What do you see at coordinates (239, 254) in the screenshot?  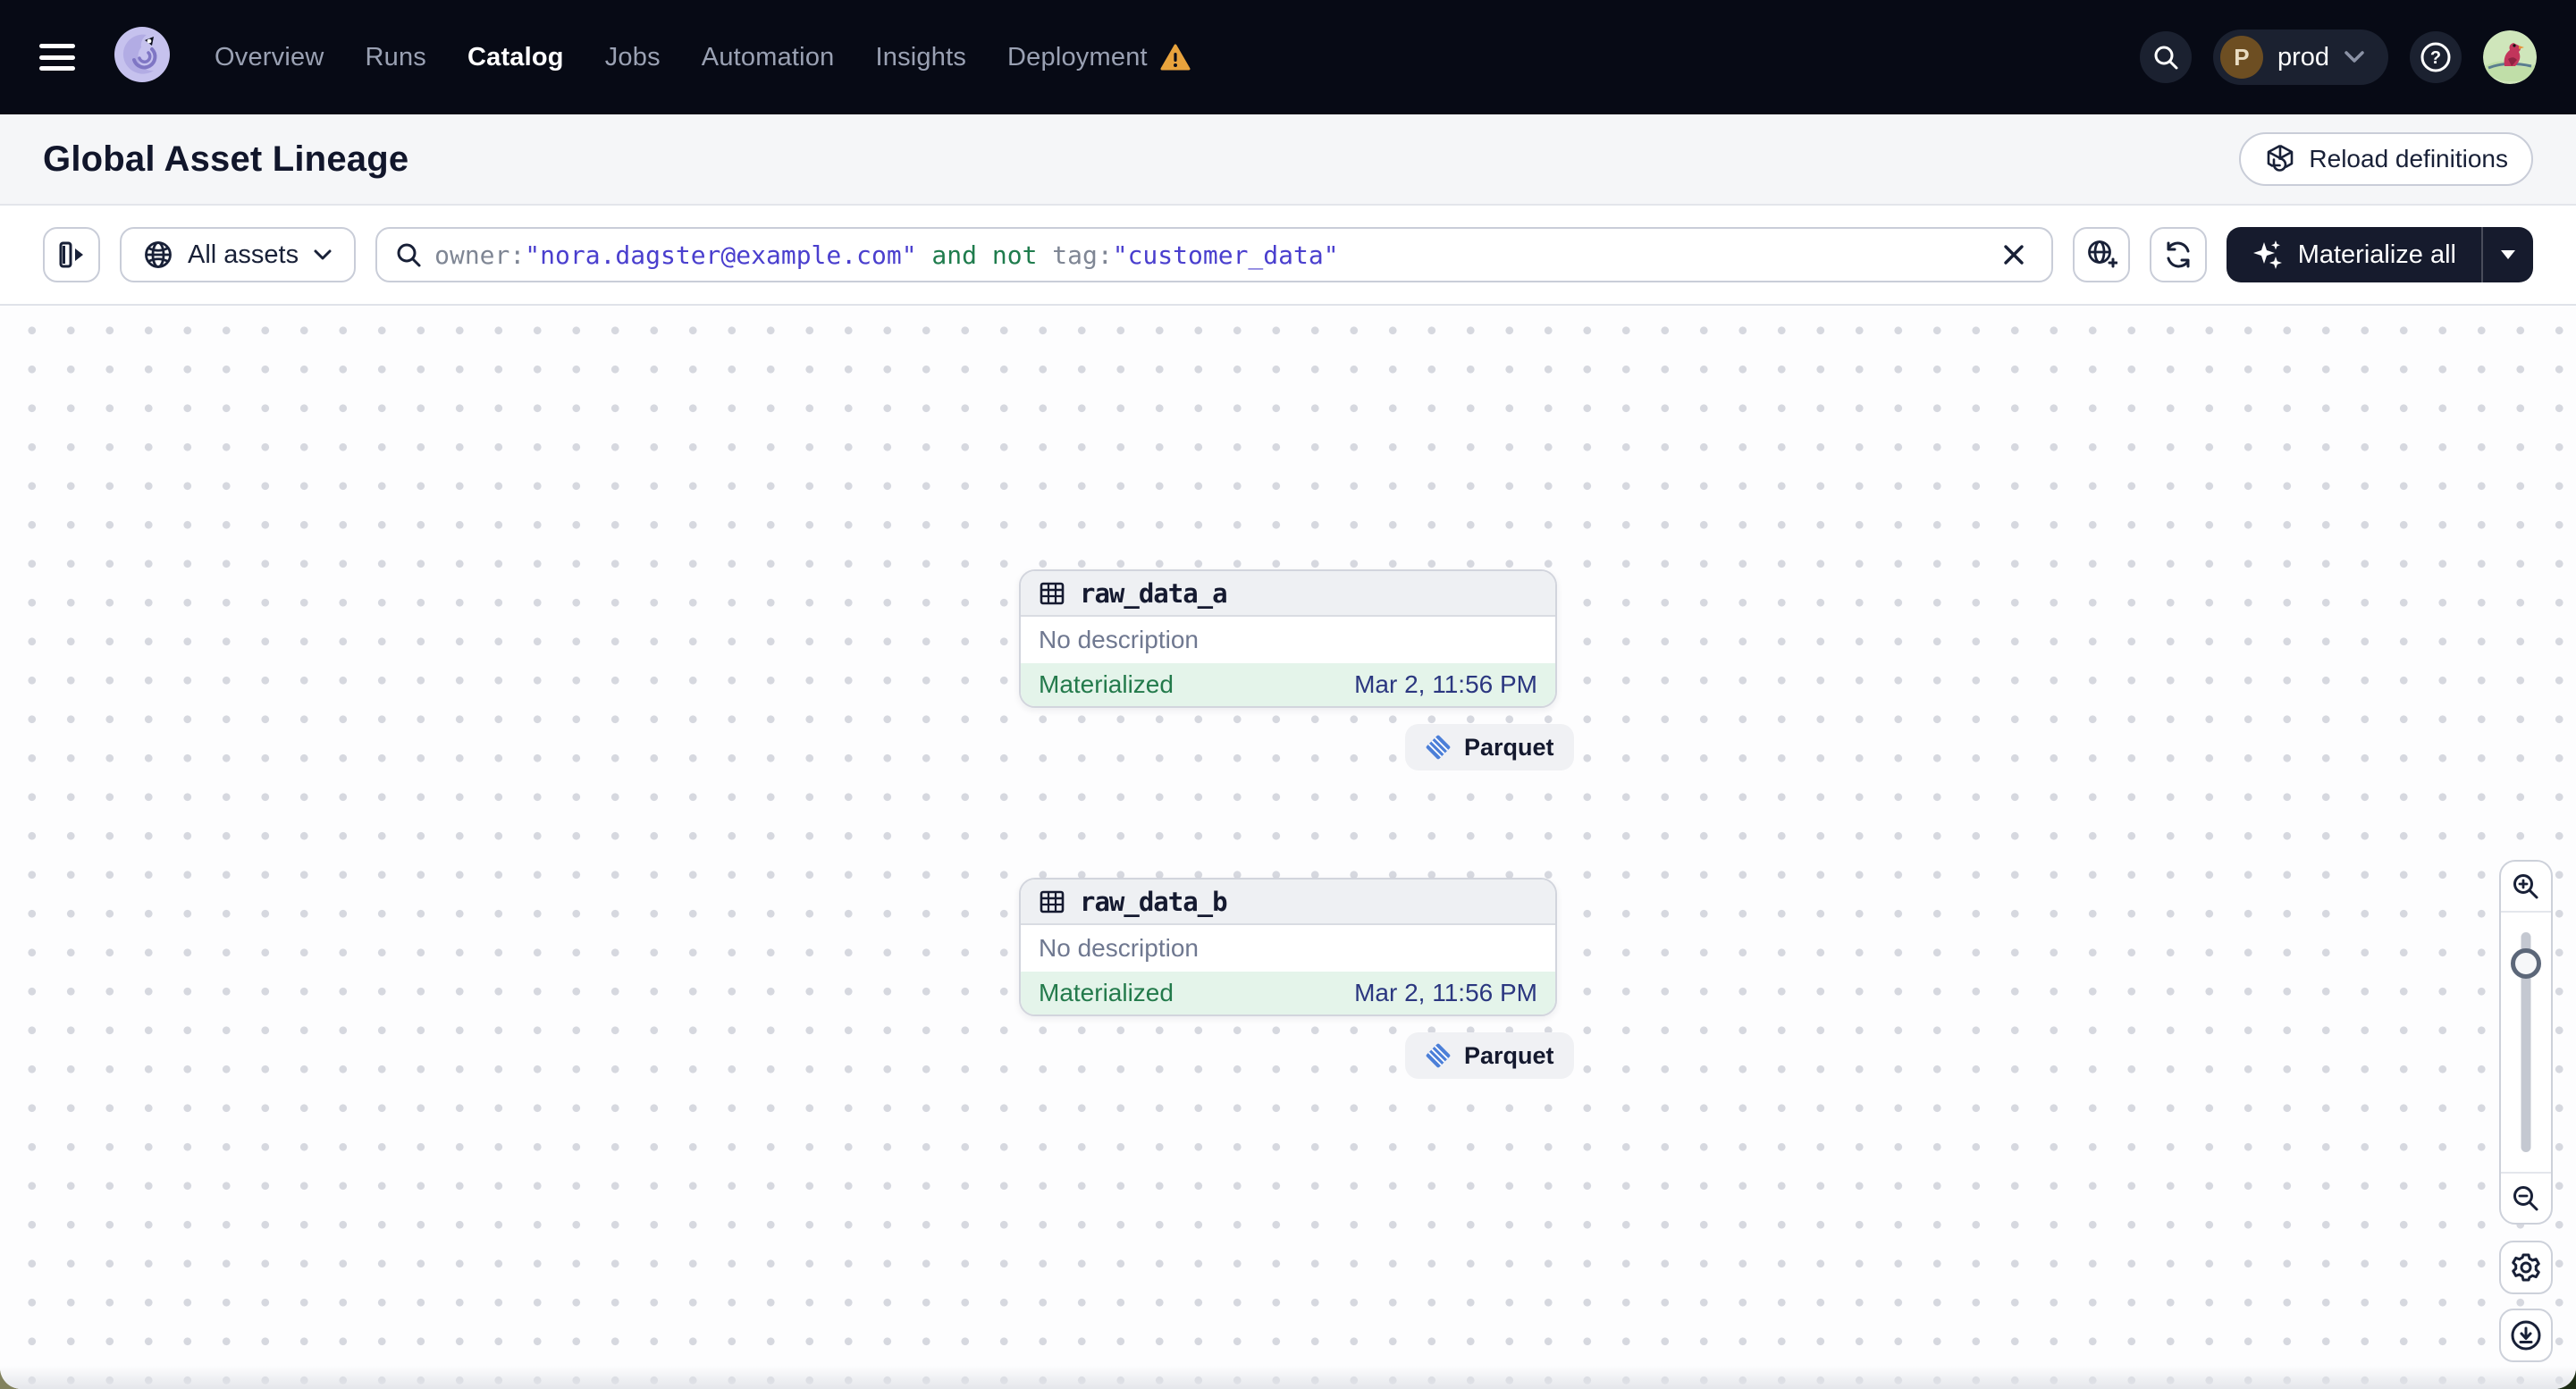 I see `asset-scope-dropdown: All assets` at bounding box center [239, 254].